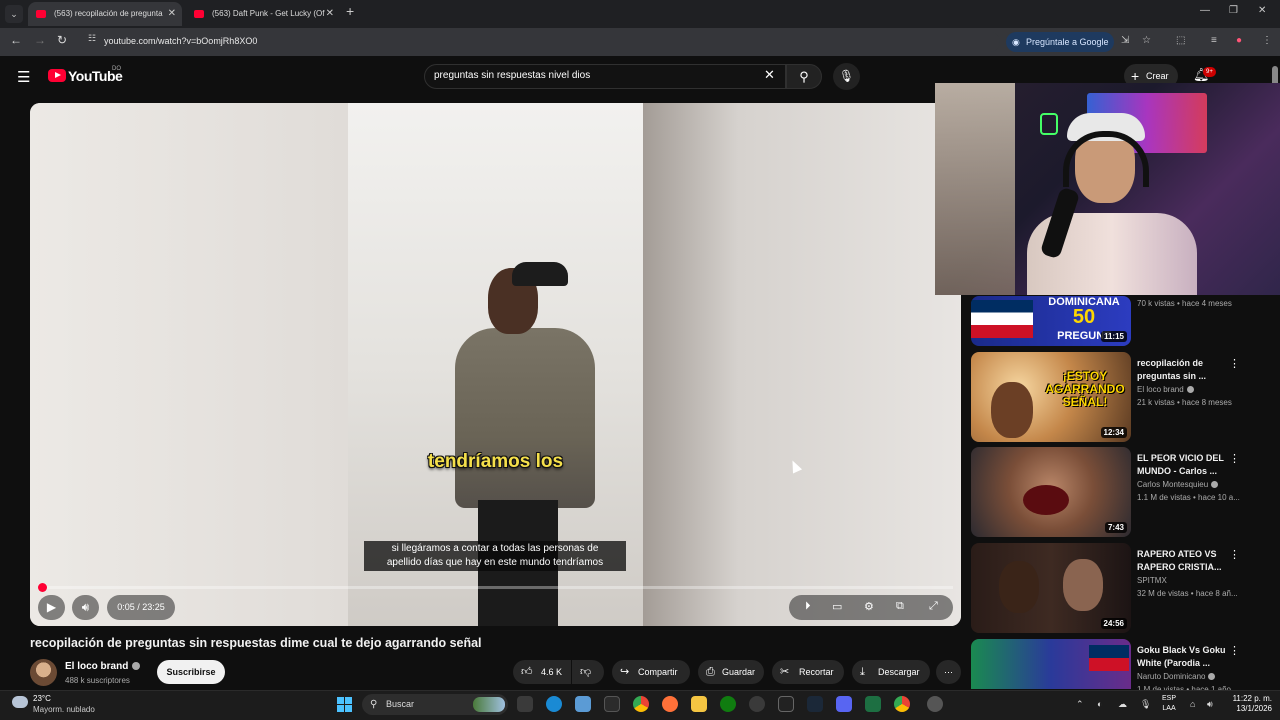  What do you see at coordinates (512, 75) in the screenshot?
I see `search-query-text: preguntas sin respuestas nivel dios` at bounding box center [512, 75].